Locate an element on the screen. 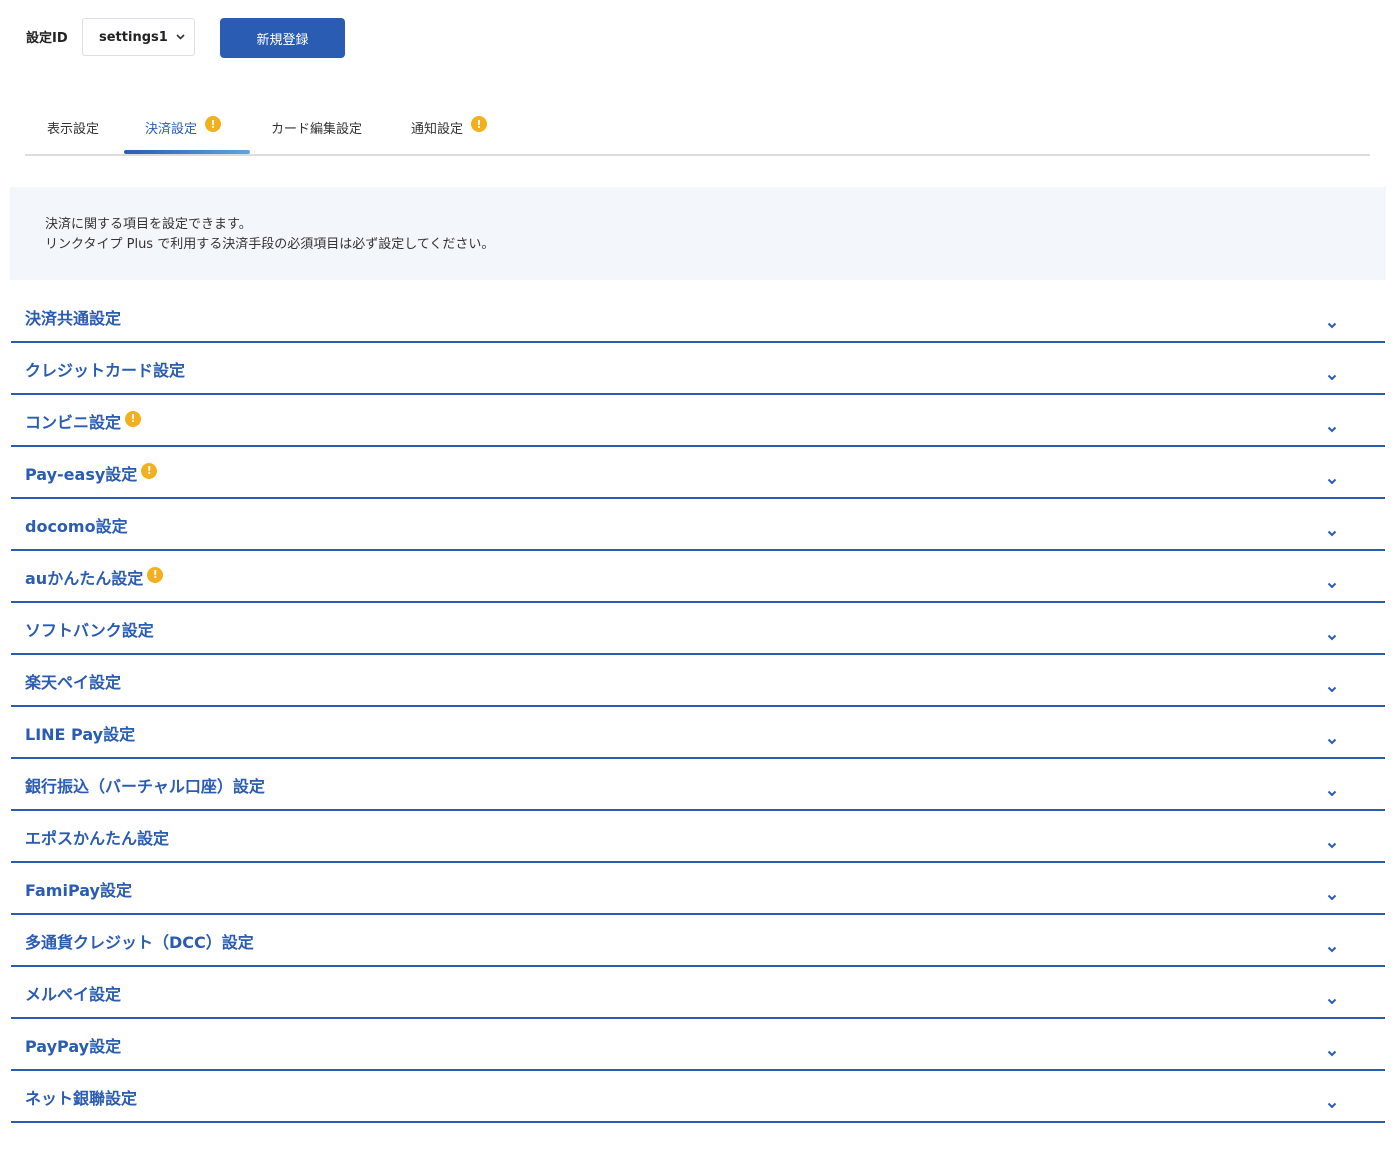  accordion-rakuten-pay: 楽天ペイ設定 is located at coordinates (698, 681).